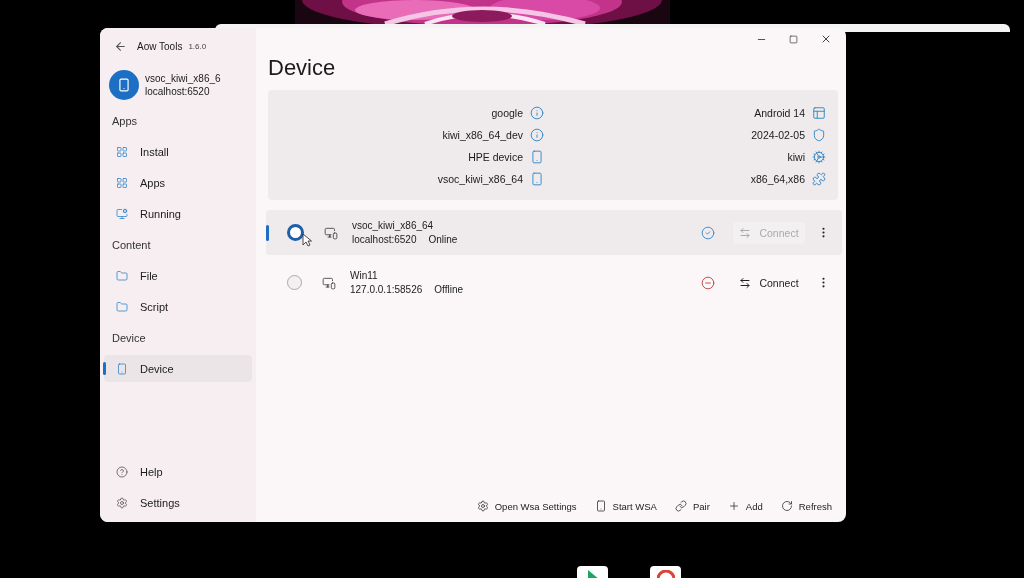 Image resolution: width=1024 pixels, height=578 pixels. I want to click on connect-button: Connect, so click(769, 282).